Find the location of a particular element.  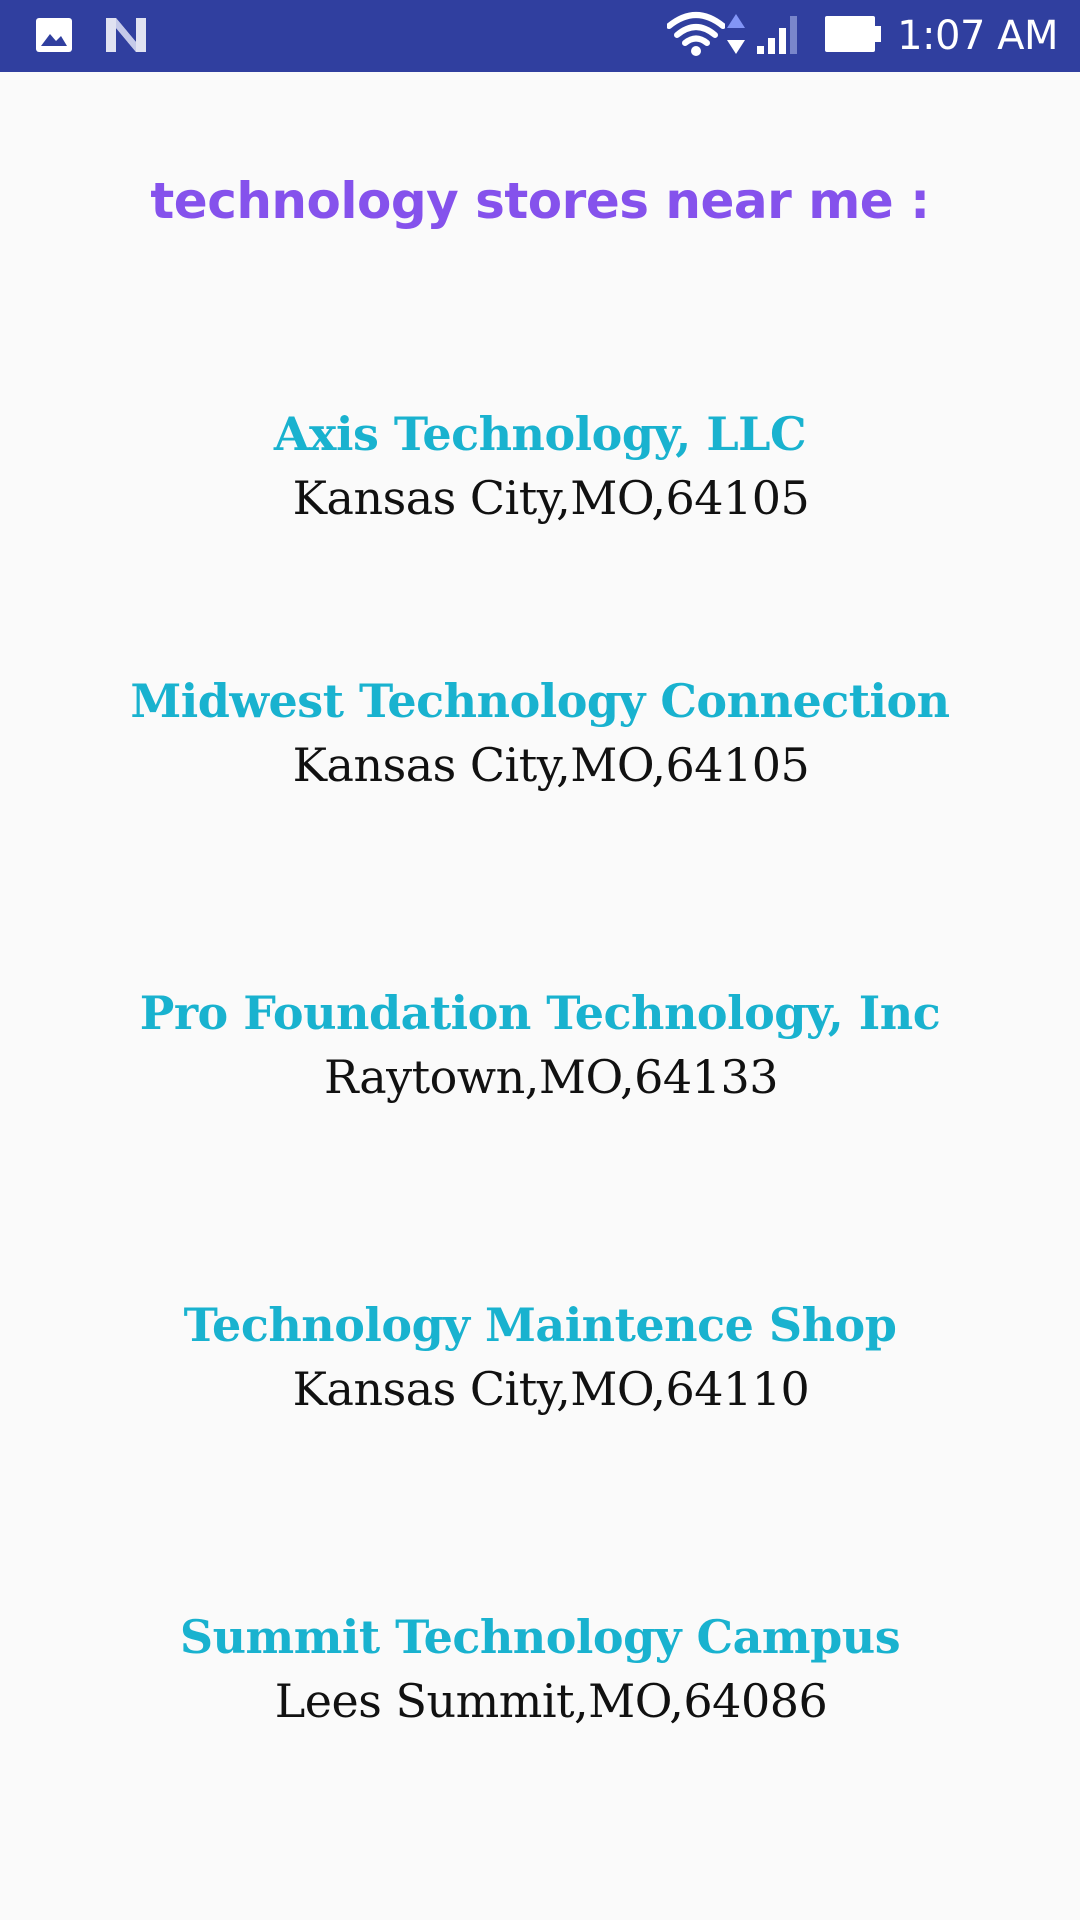

signal-icon is located at coordinates (778, 36).